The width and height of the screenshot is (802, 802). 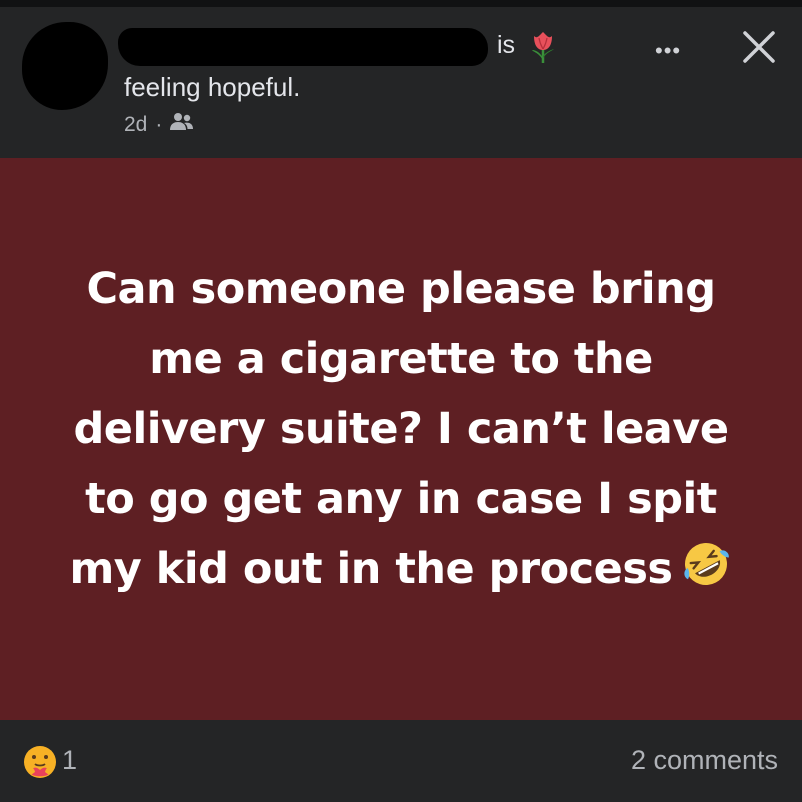 What do you see at coordinates (182, 125) in the screenshot?
I see `friends-icon` at bounding box center [182, 125].